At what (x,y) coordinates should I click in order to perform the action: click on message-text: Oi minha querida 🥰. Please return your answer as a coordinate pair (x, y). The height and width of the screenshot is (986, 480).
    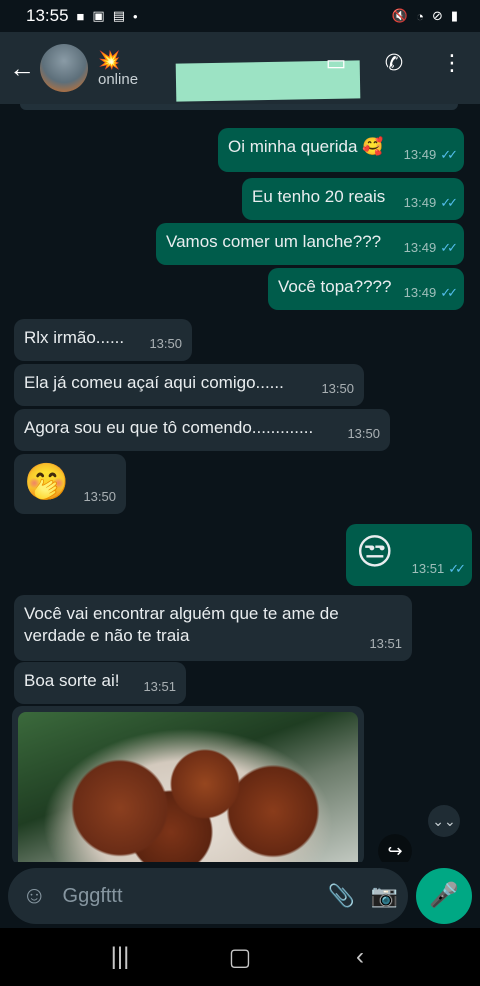
    Looking at the image, I should click on (306, 146).